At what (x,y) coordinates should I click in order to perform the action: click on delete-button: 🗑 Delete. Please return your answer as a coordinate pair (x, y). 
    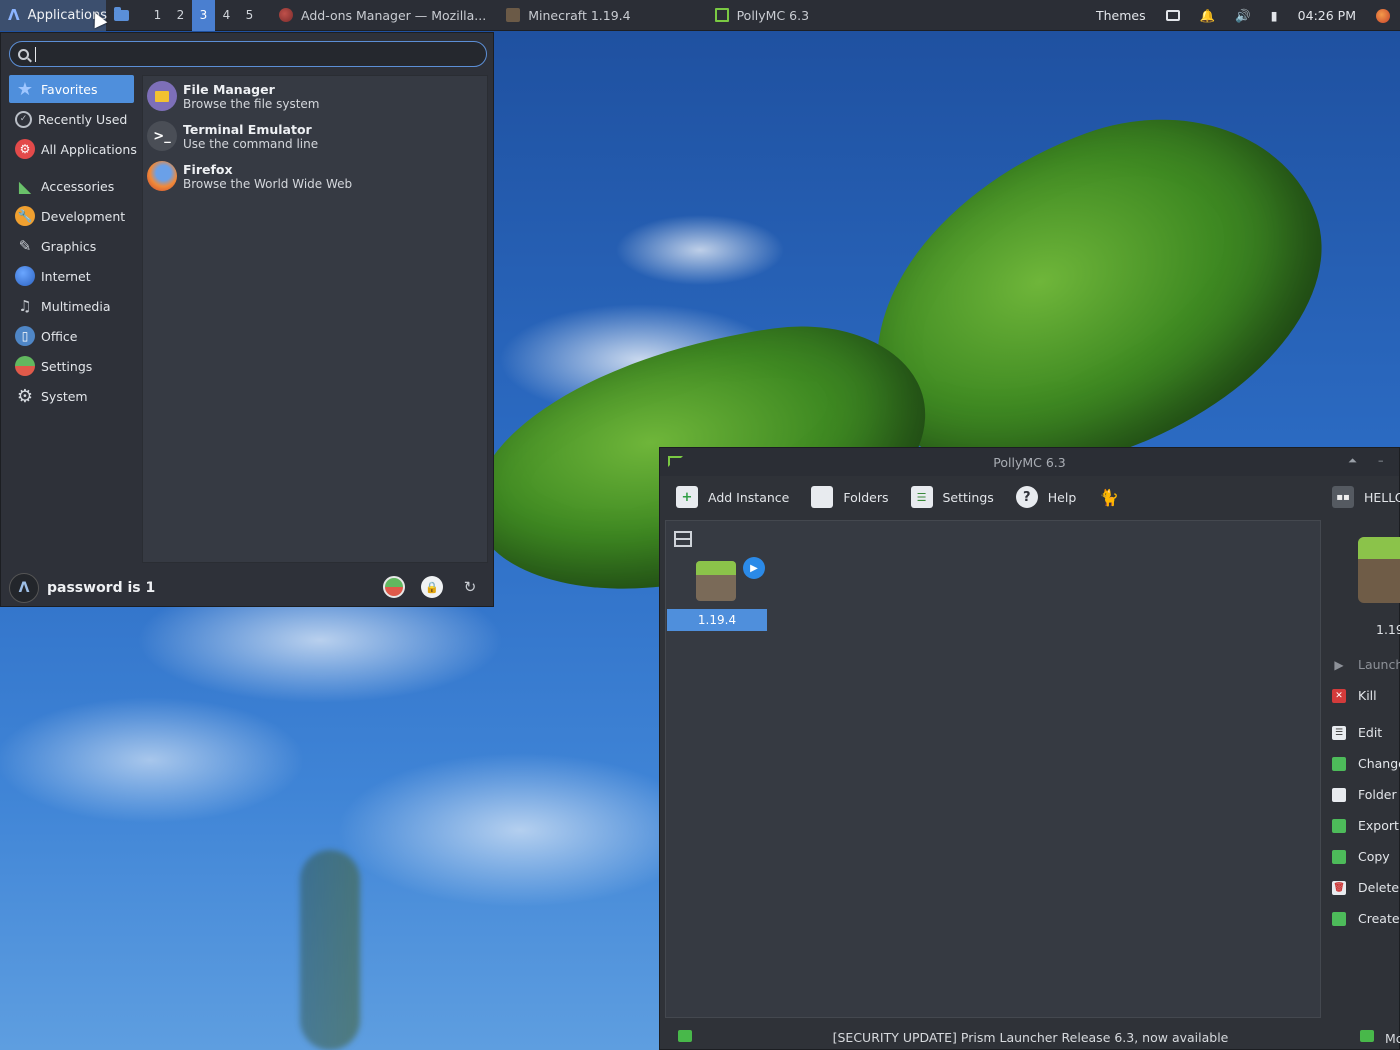
    Looking at the image, I should click on (1365, 887).